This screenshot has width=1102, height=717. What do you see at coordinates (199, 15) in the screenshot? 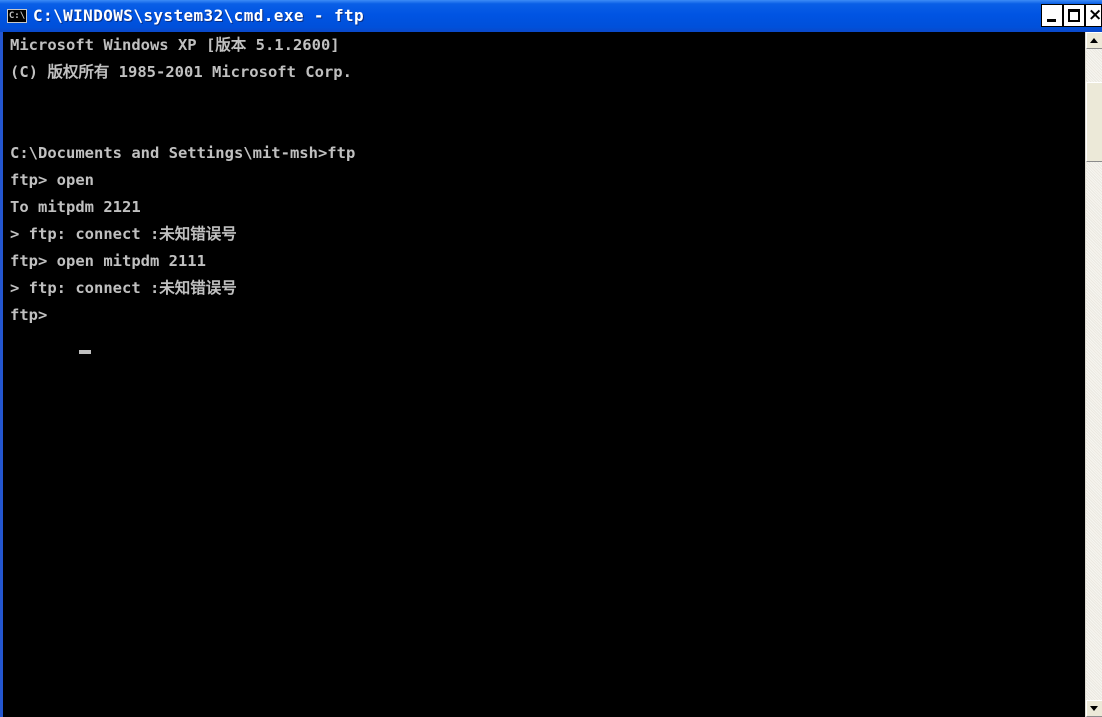
I see `window-title: C:\WINDOWS\system32\cmd.exe - ftp` at bounding box center [199, 15].